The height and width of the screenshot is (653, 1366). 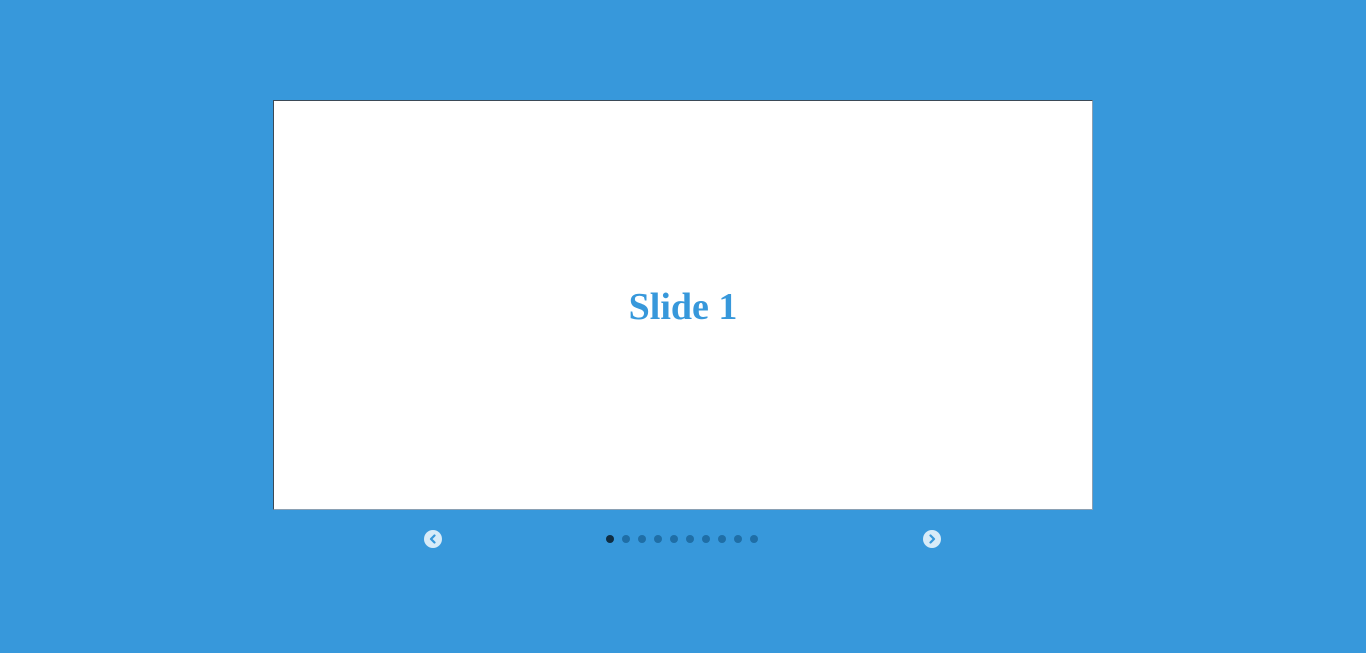 I want to click on pagination-dots, so click(x=682, y=539).